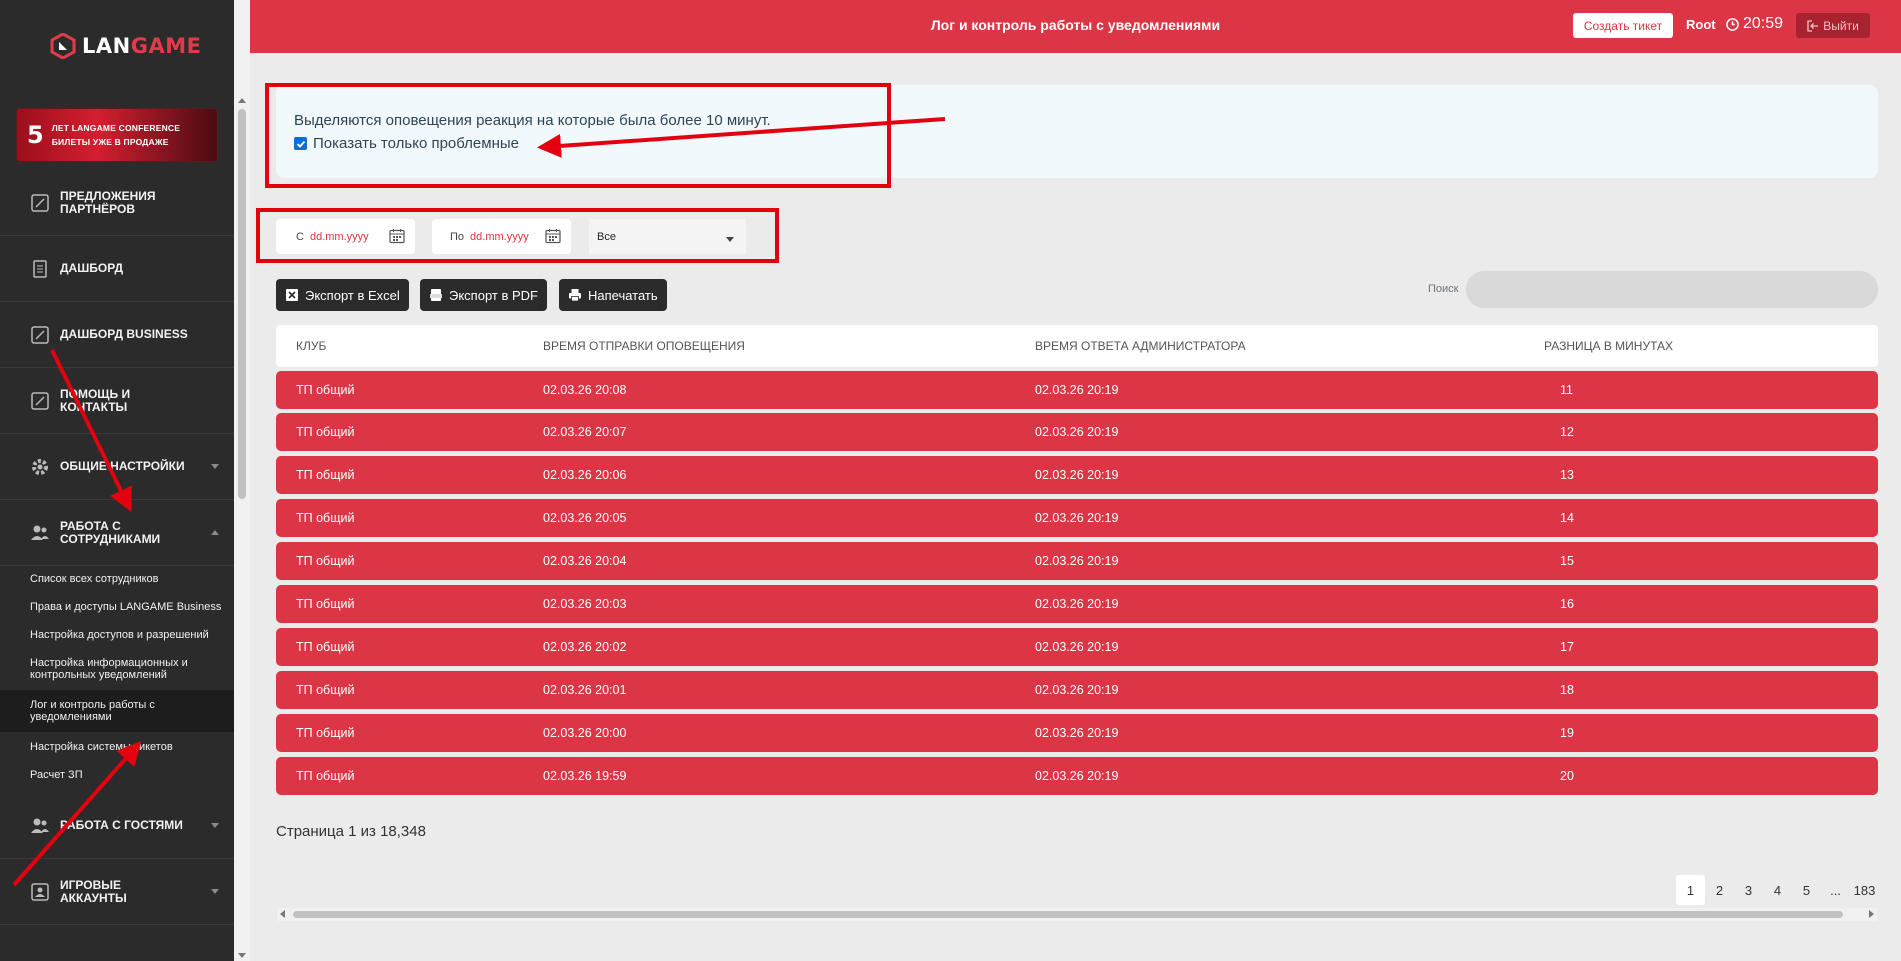 The image size is (1901, 961). I want to click on table-row: ТП общий 02.03.26 20:07 02.03.26 20:19 12, so click(1077, 432).